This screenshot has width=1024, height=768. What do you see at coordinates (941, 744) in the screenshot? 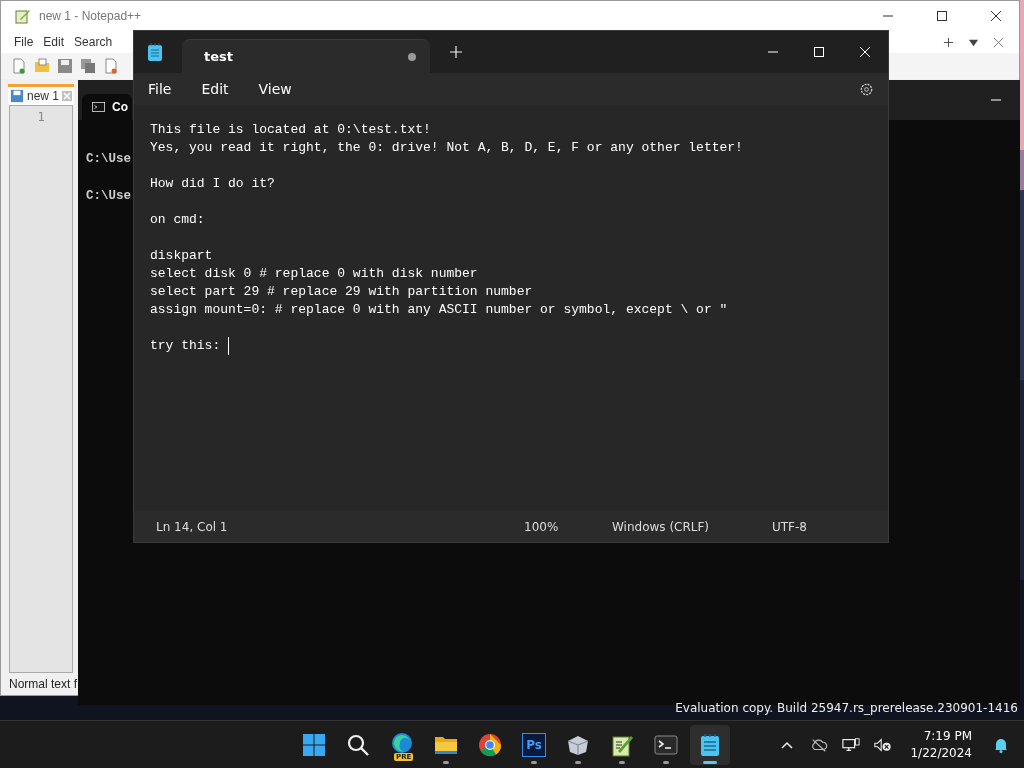
I see `clock: 7:19 PM 1/22/2024` at bounding box center [941, 744].